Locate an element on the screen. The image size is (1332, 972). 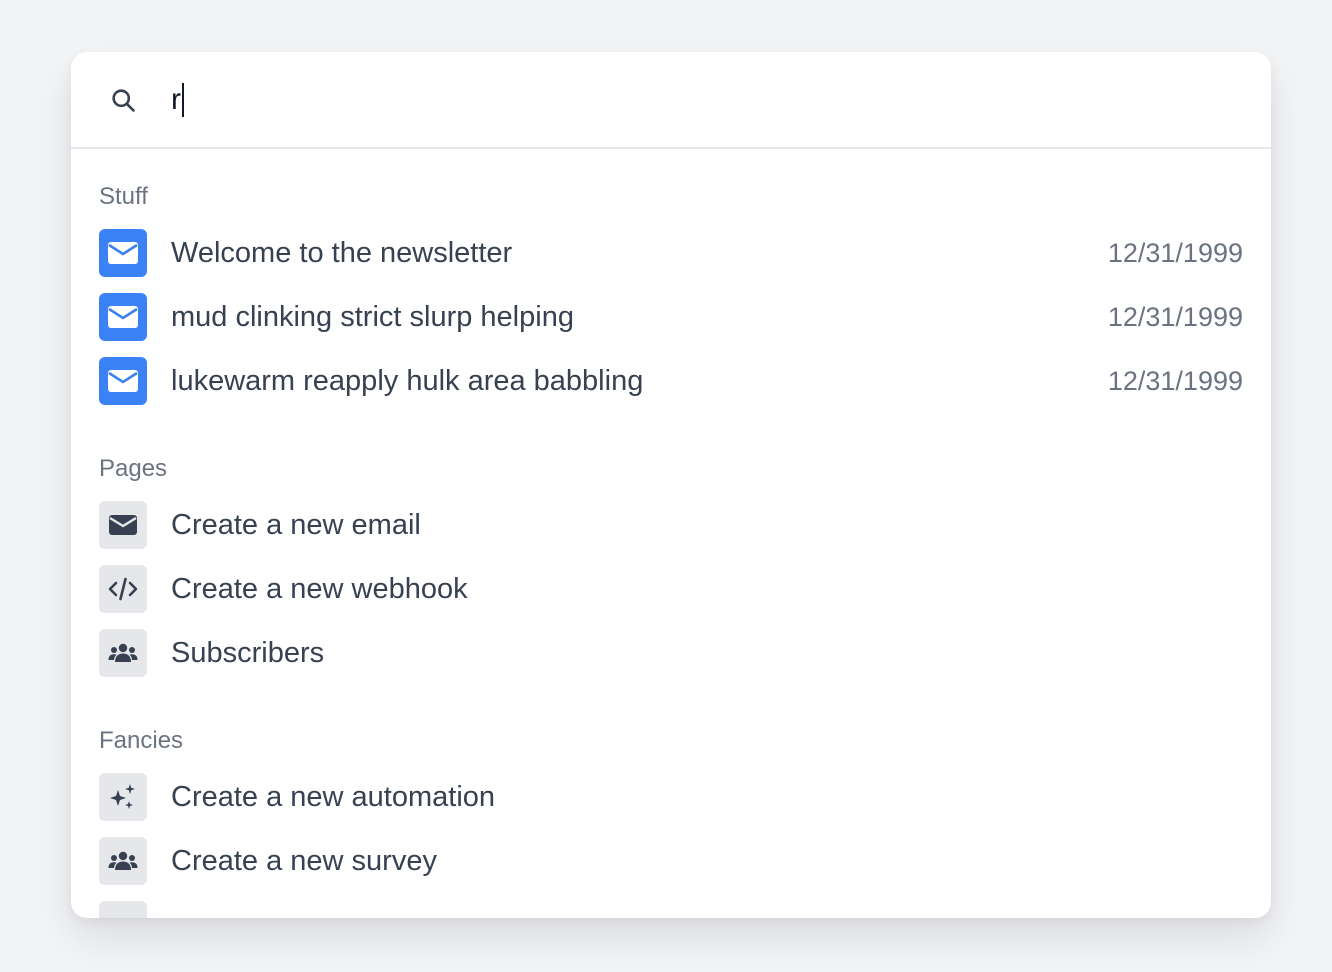
text-caret is located at coordinates (183, 99).